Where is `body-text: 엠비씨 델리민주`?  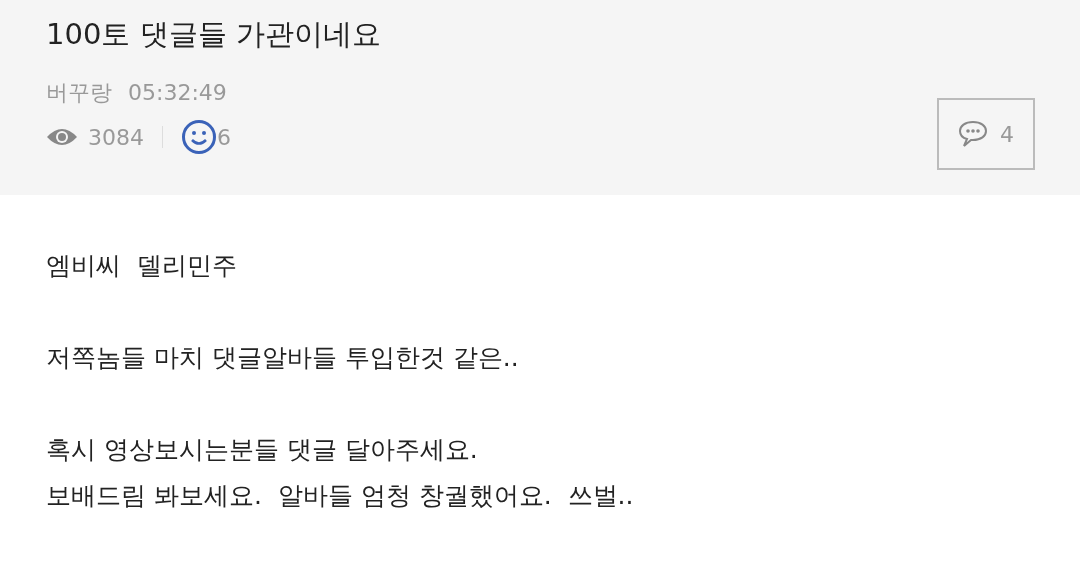
body-text: 엠비씨 델리민주 is located at coordinates (142, 266).